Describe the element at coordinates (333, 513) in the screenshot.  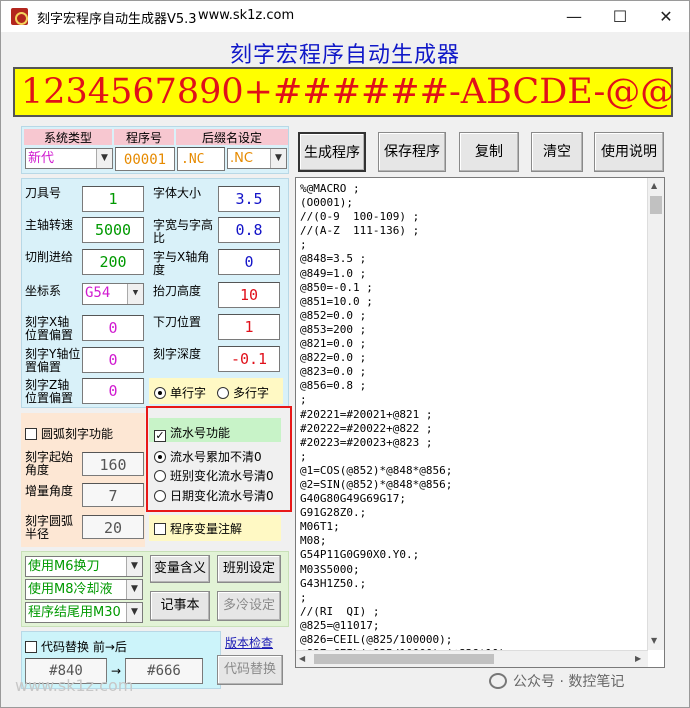
I see `code-line: G91G28Z0.;` at that location.